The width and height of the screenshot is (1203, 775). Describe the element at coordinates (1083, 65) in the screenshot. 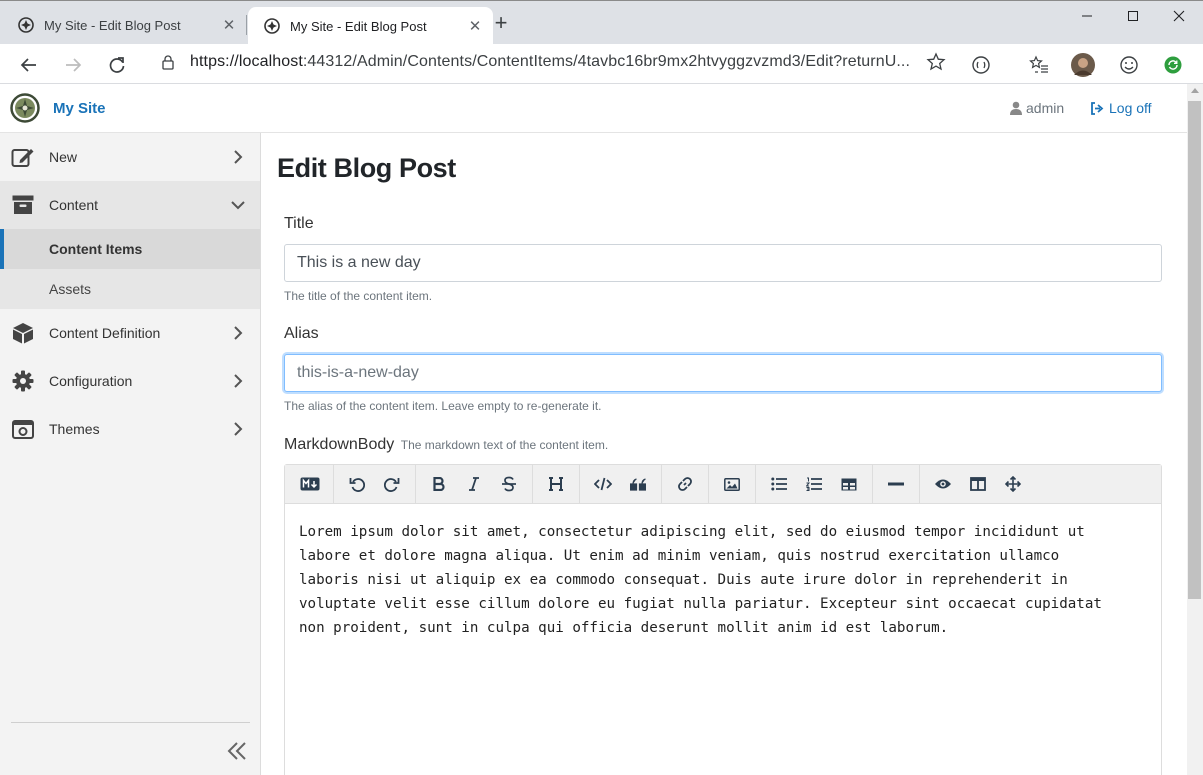

I see `profile-avatar` at that location.